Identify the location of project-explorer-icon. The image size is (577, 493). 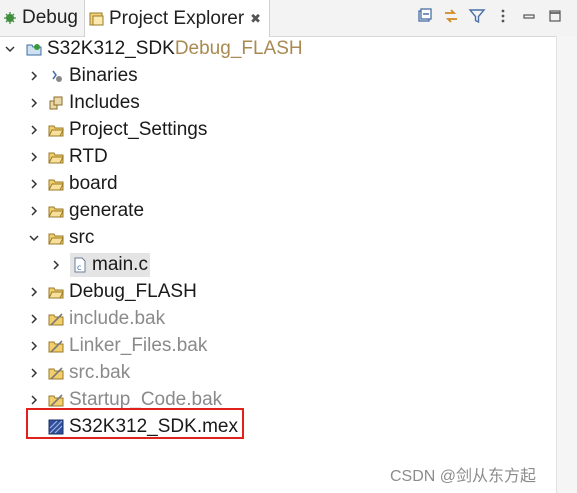
(97, 19).